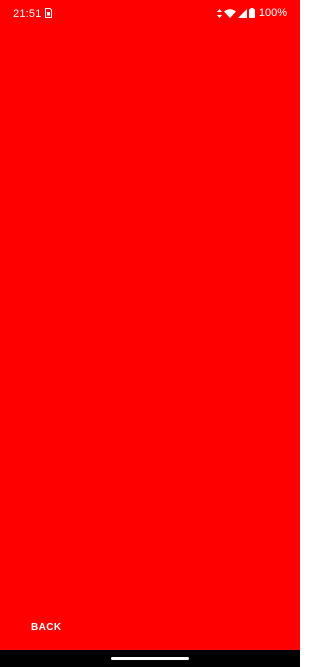  Describe the element at coordinates (48, 13) in the screenshot. I see `sim-card-icon` at that location.